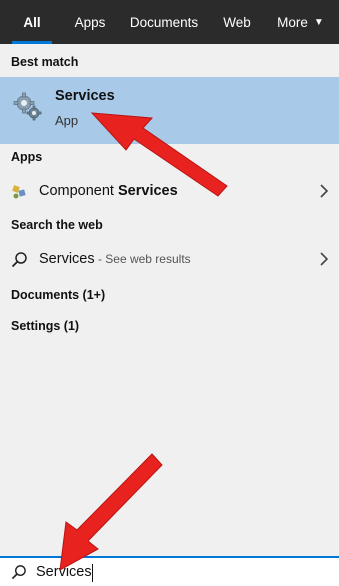  I want to click on best-match-title: Services, so click(85, 96).